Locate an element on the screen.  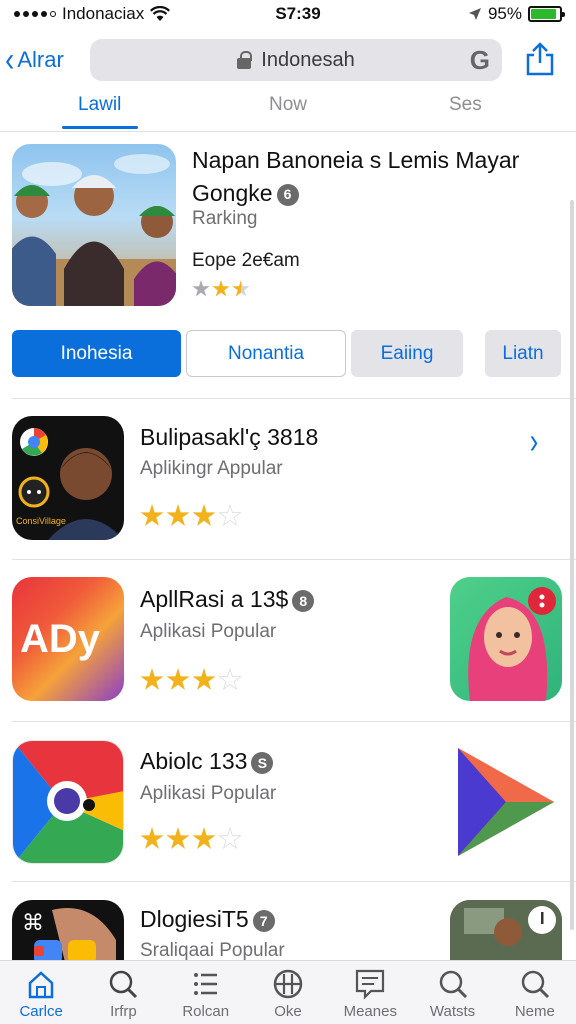
status-time: S7:39 is located at coordinates (298, 13).